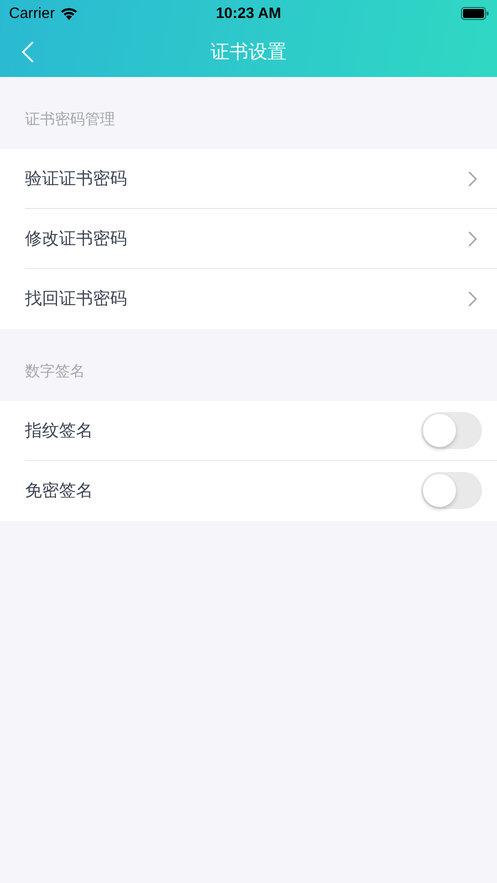  What do you see at coordinates (69, 13) in the screenshot?
I see `wifi-icon` at bounding box center [69, 13].